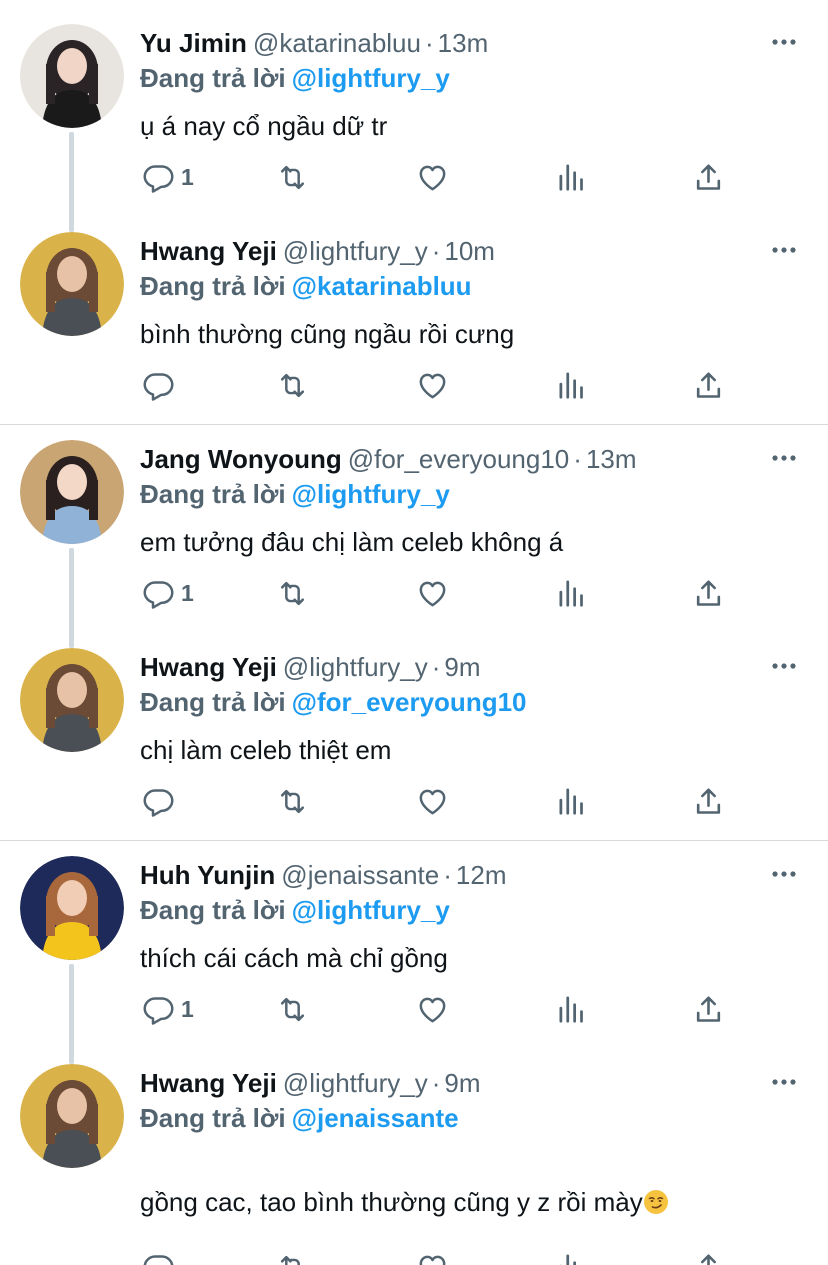  What do you see at coordinates (360, 875) in the screenshot?
I see `user-handle: @jenaissante` at bounding box center [360, 875].